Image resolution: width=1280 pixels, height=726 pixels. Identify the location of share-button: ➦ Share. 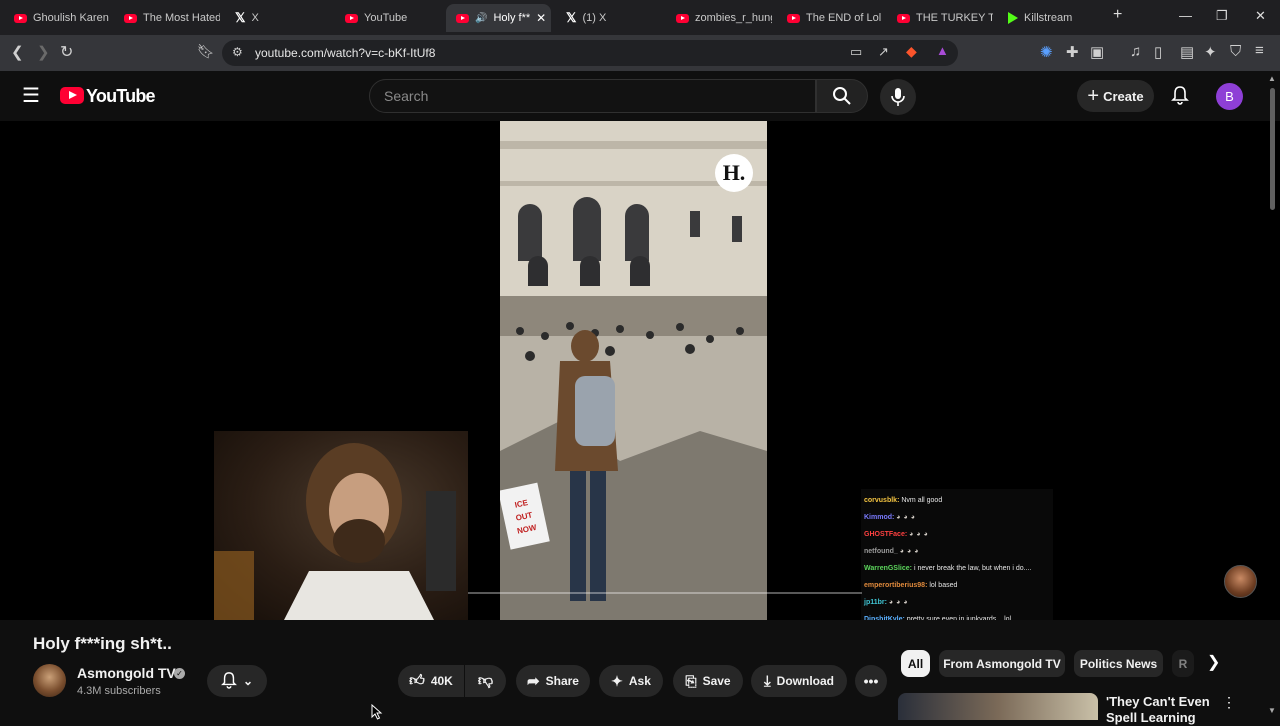
(553, 681).